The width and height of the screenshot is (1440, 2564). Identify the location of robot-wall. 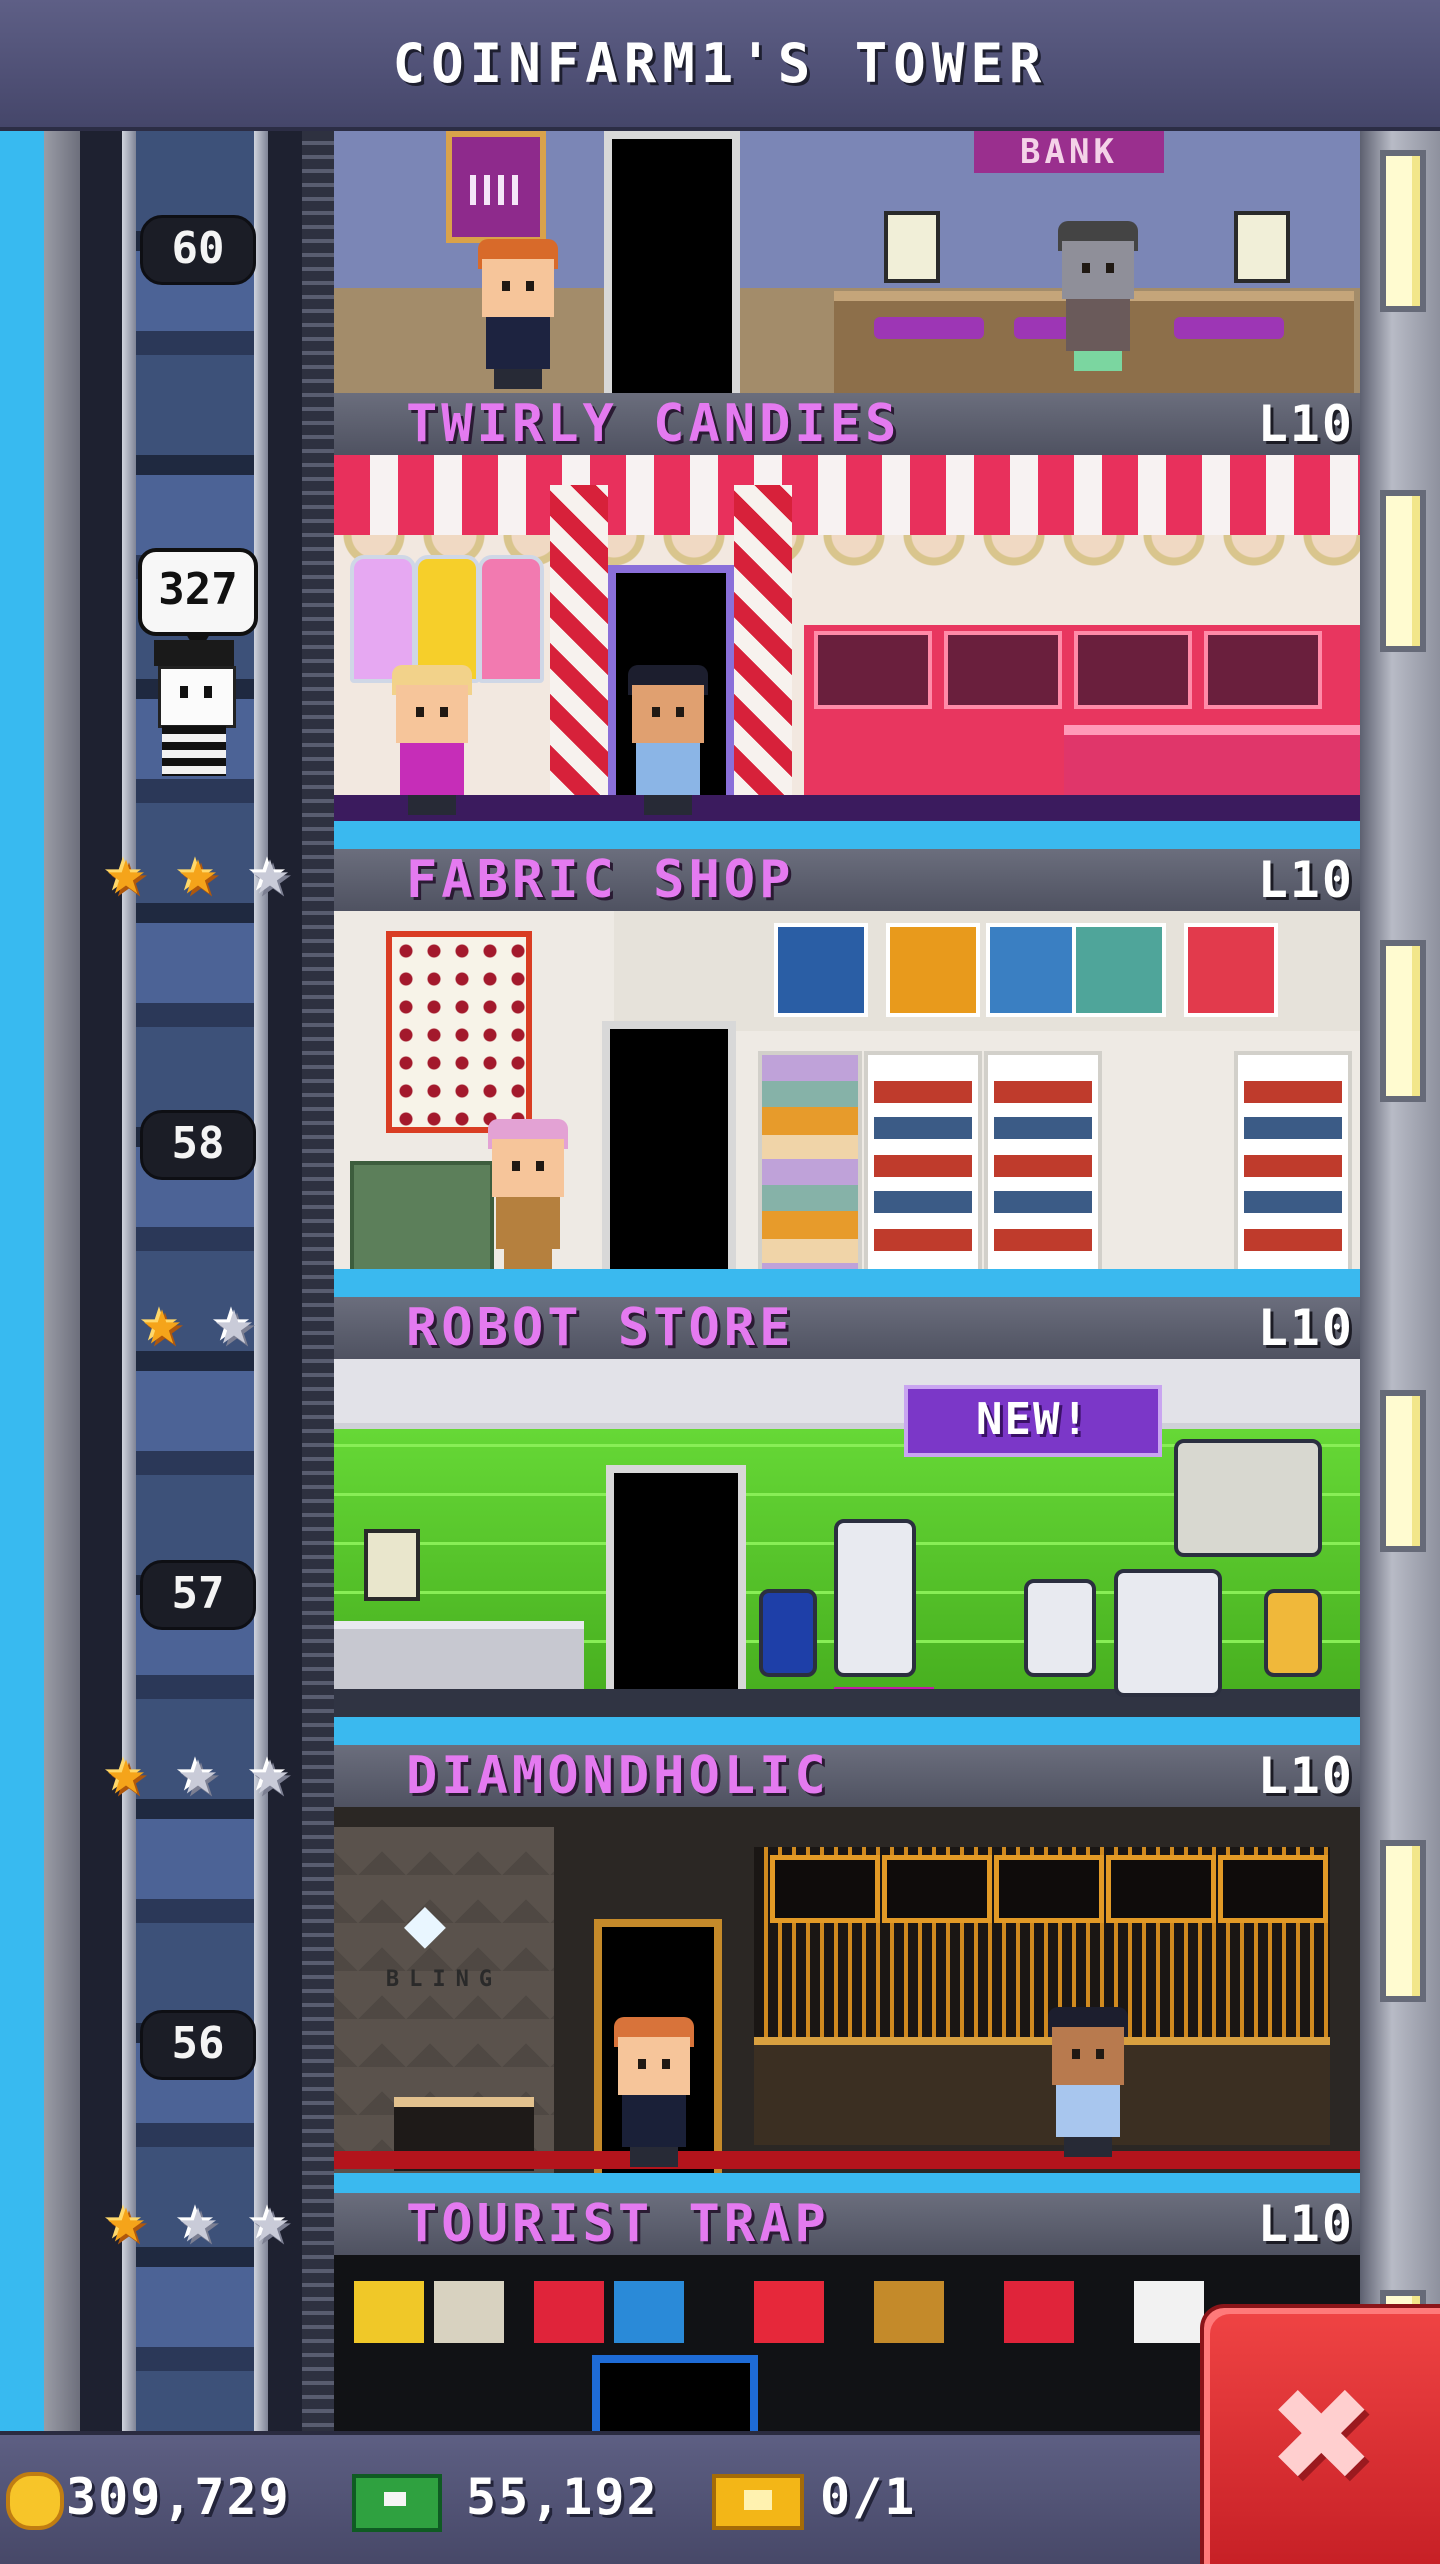
(847, 1394).